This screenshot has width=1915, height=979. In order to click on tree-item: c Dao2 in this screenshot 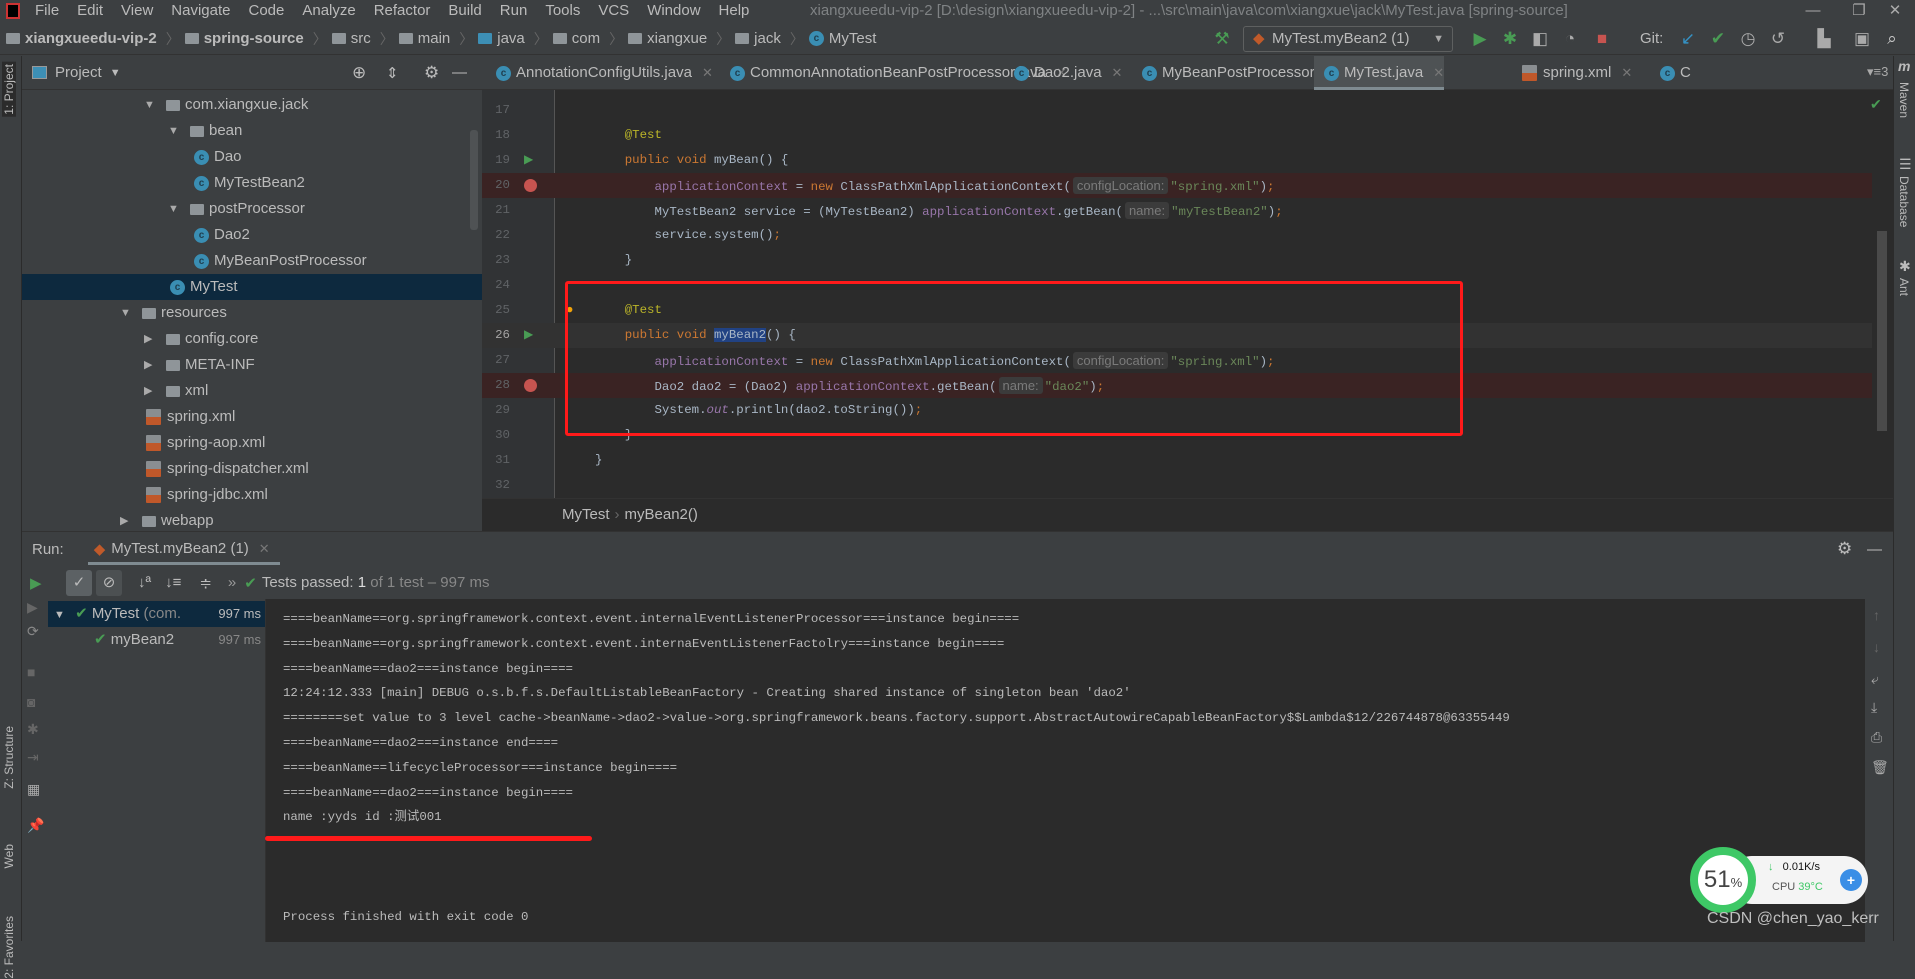, I will do `click(252, 235)`.